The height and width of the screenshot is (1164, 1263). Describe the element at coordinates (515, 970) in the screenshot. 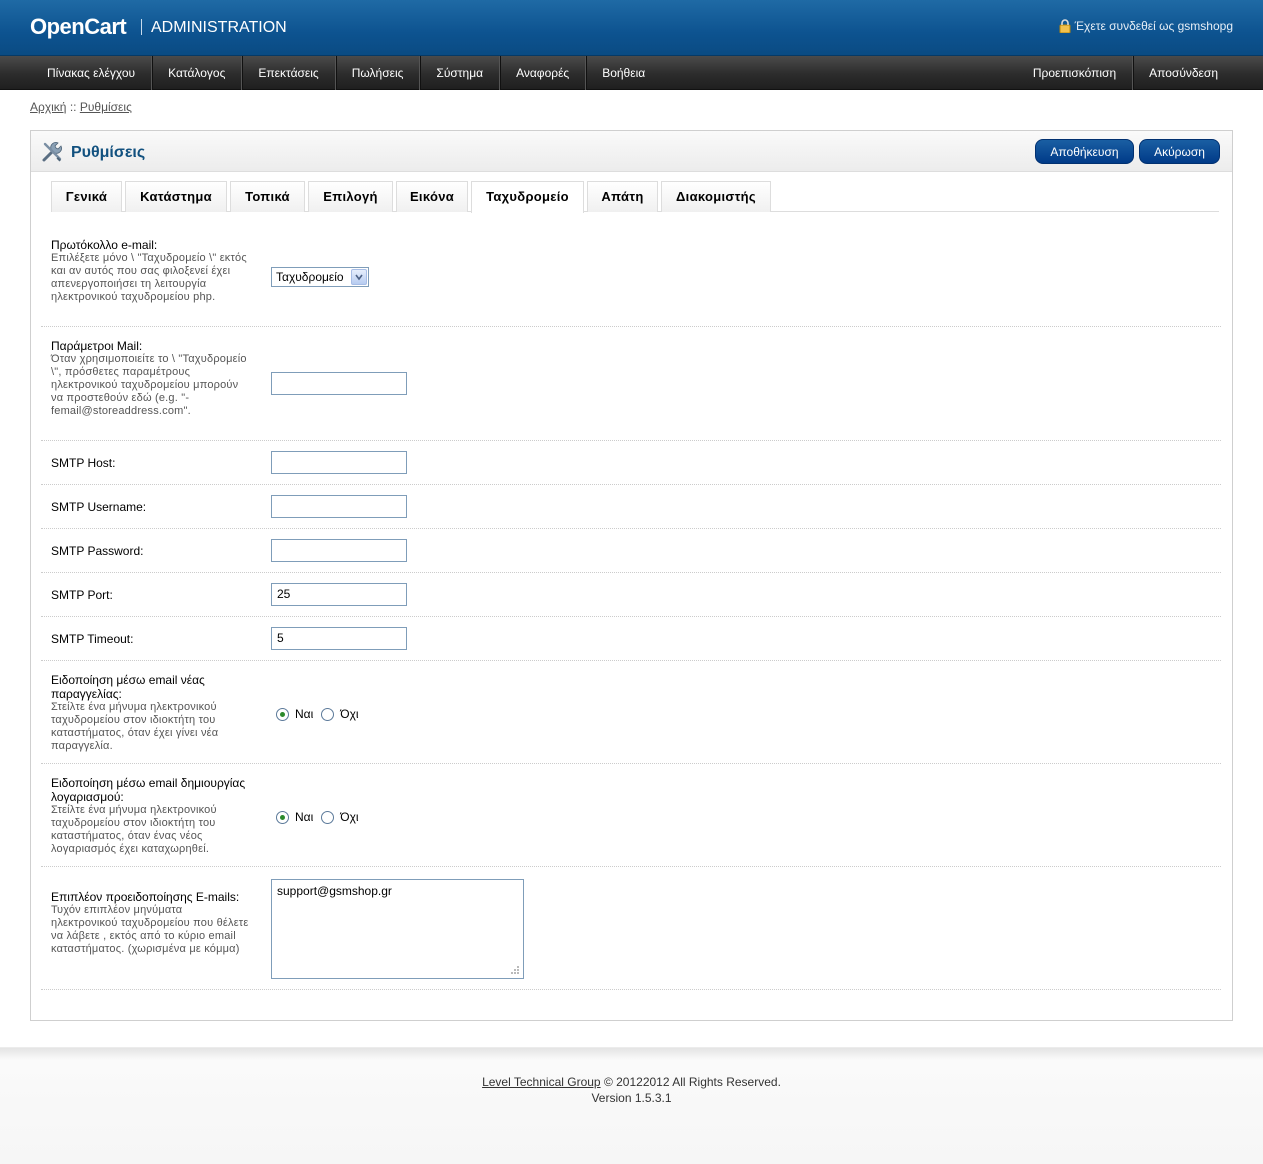

I see `resize-grip-icon` at that location.